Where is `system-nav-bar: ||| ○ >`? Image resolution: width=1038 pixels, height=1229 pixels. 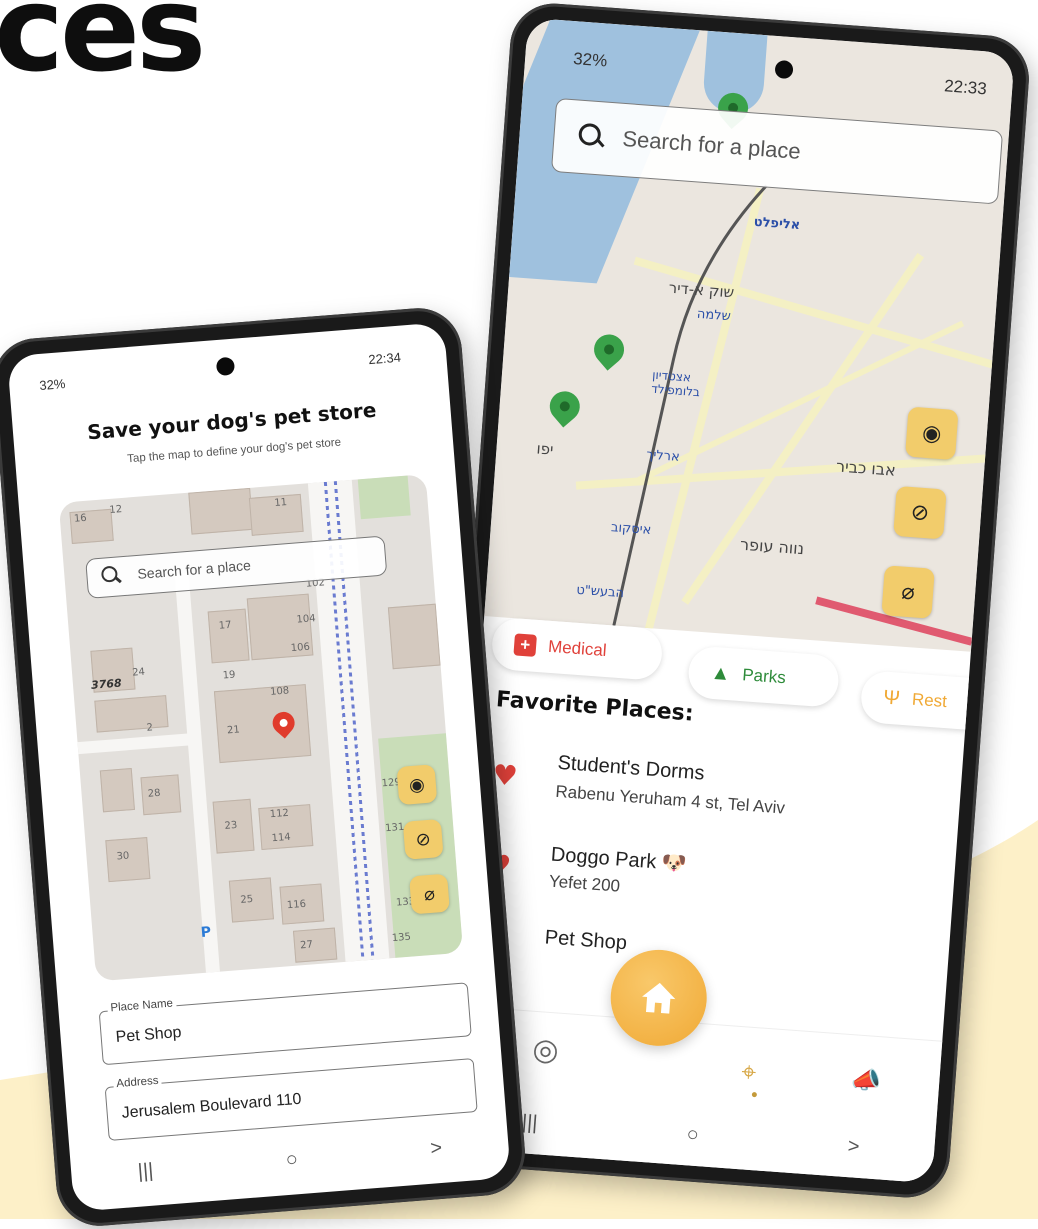
system-nav-bar: ||| ○ > is located at coordinates (290, 1160).